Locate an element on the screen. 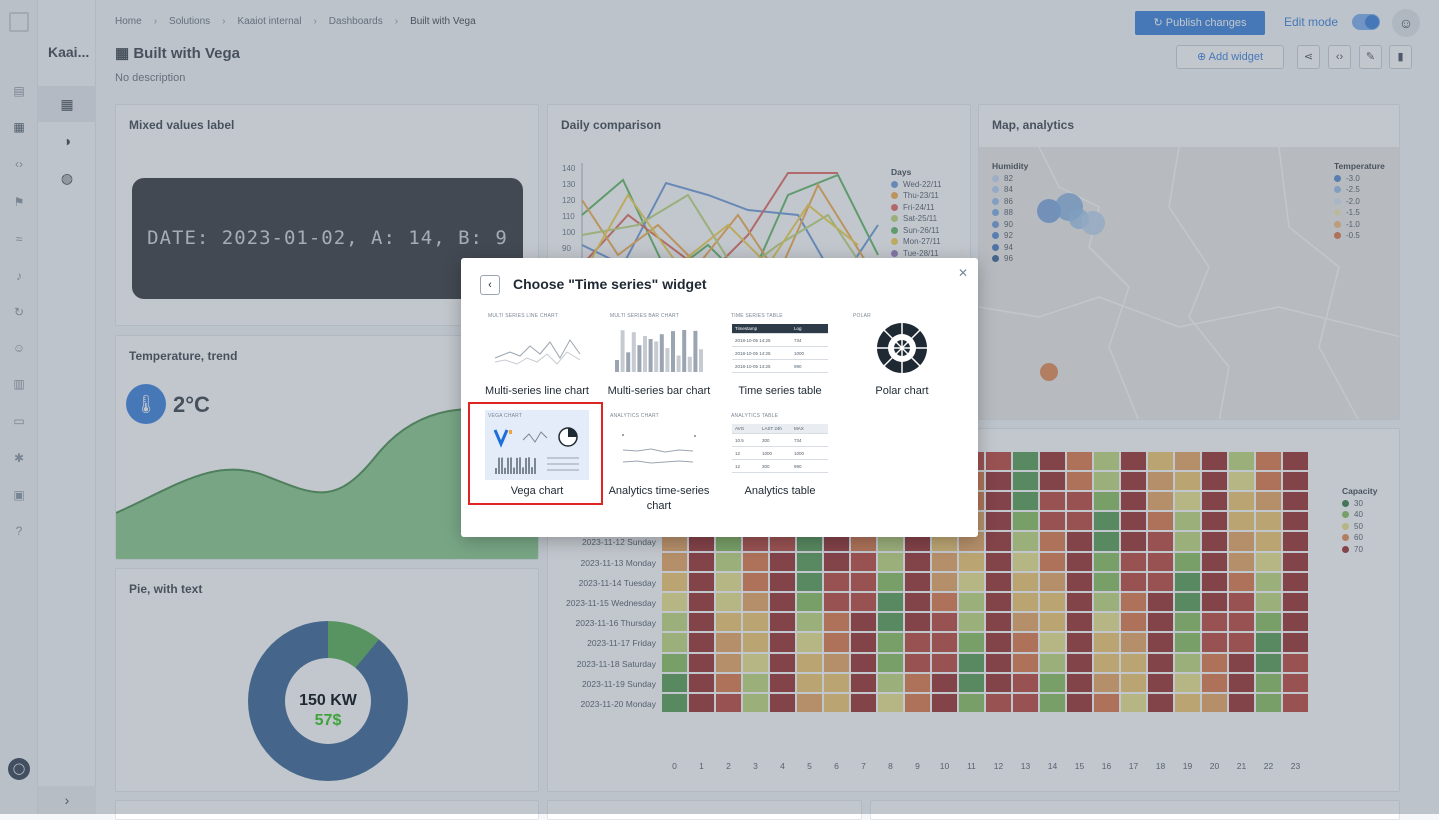 This screenshot has width=1439, height=820. table-header: Log is located at coordinates (798, 328).